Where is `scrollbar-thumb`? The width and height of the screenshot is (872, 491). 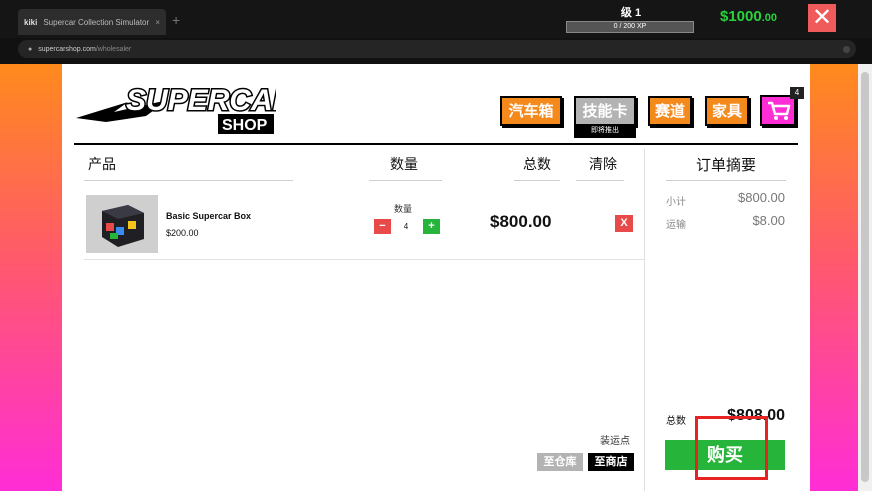
scrollbar-thumb is located at coordinates (865, 277).